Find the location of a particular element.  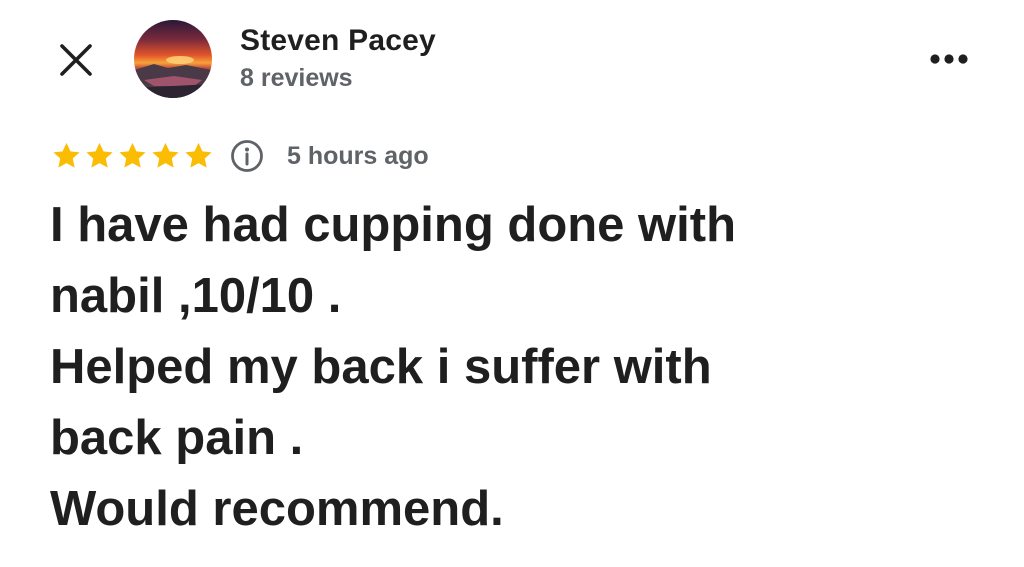

sunset-profile-photo is located at coordinates (173, 59).